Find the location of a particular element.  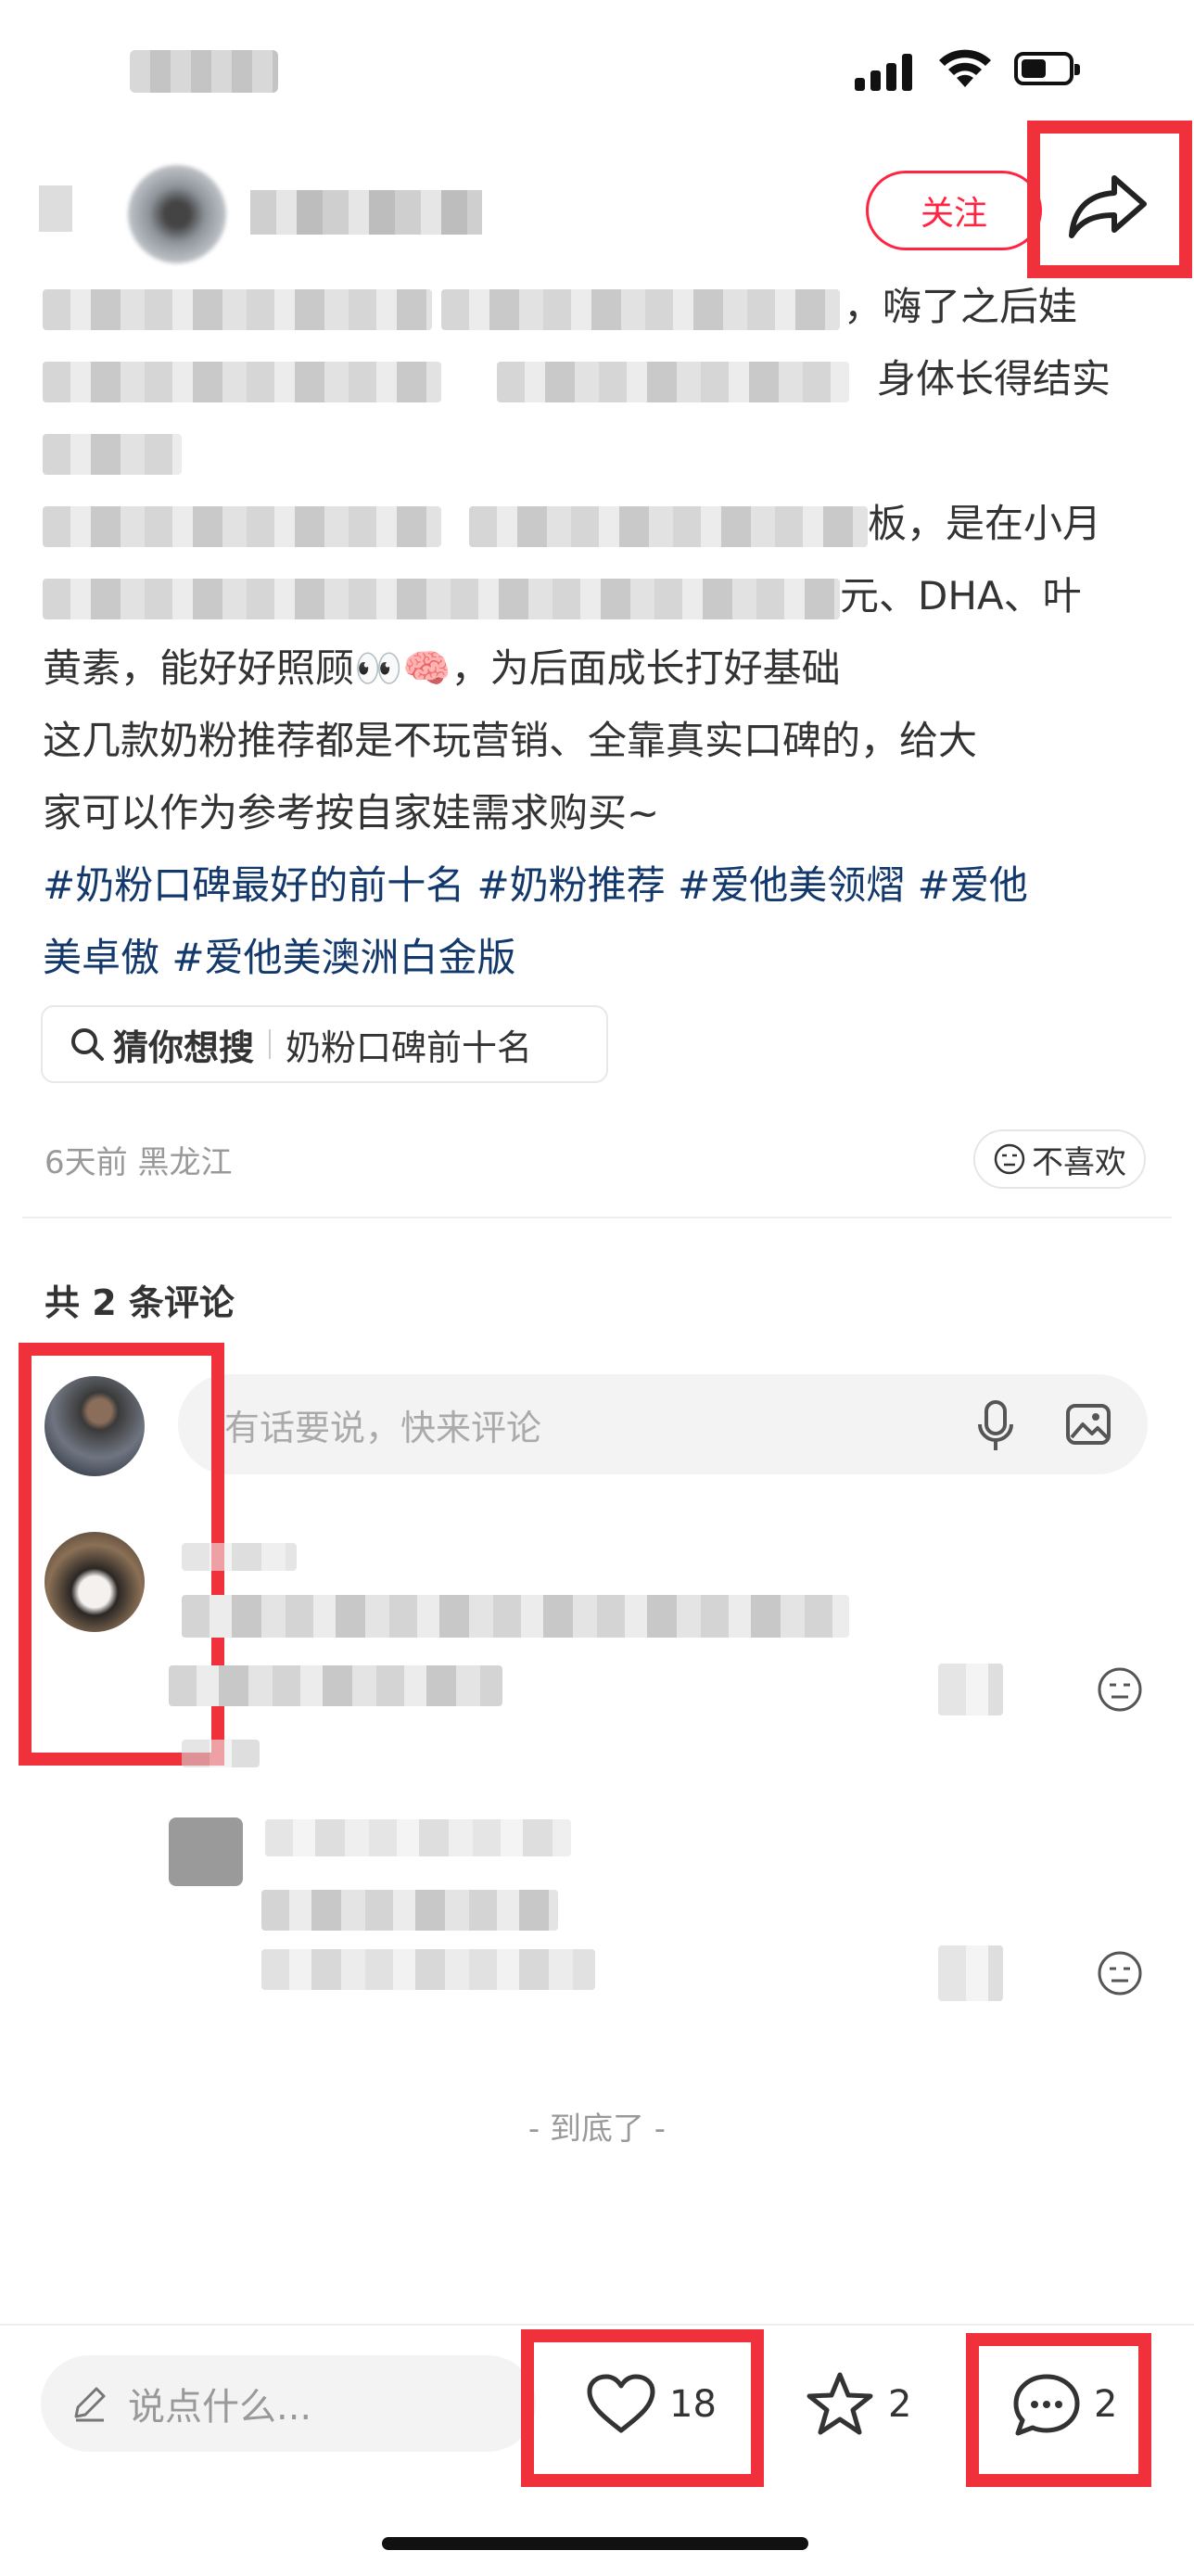

comment-button: 2 is located at coordinates (1063, 2405).